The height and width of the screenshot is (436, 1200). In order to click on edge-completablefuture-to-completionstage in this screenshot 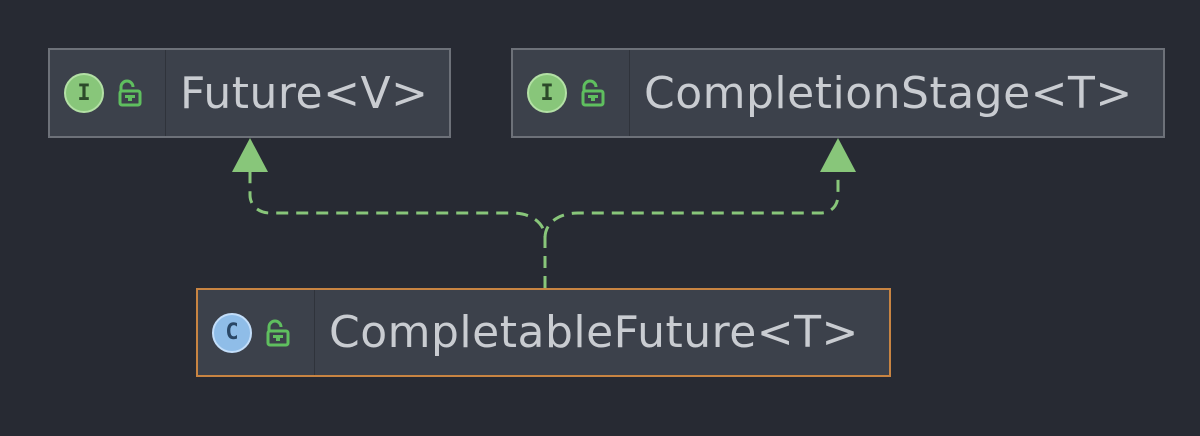, I will do `click(691, 205)`.